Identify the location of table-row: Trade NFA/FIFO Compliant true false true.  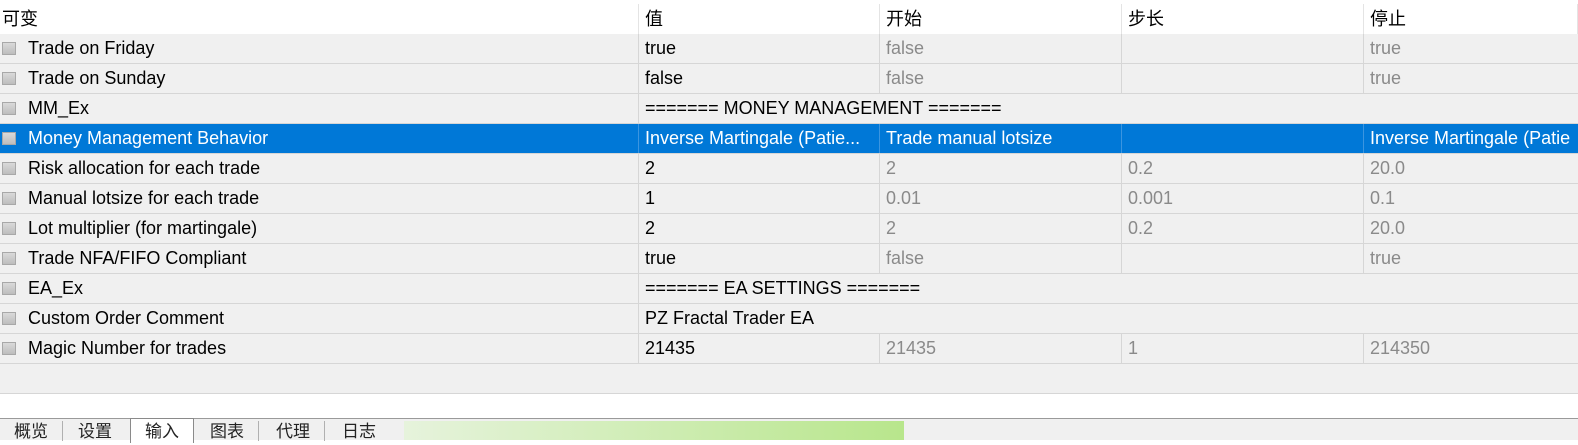
(789, 259).